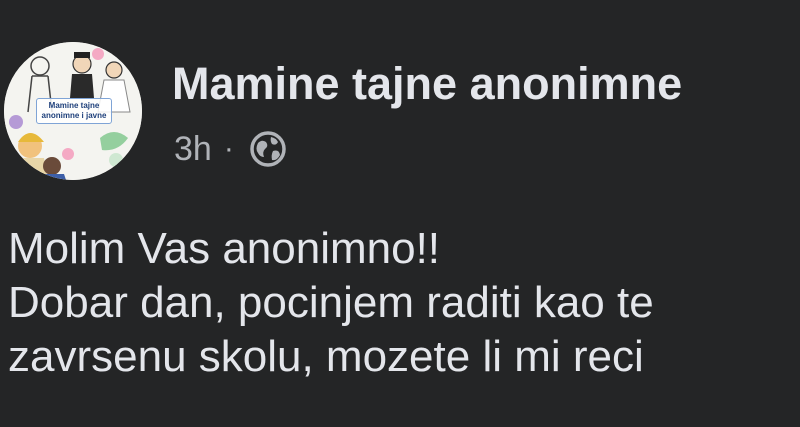  I want to click on post-body-line: zavrsenu skolu, mozete li mi reci, so click(326, 356).